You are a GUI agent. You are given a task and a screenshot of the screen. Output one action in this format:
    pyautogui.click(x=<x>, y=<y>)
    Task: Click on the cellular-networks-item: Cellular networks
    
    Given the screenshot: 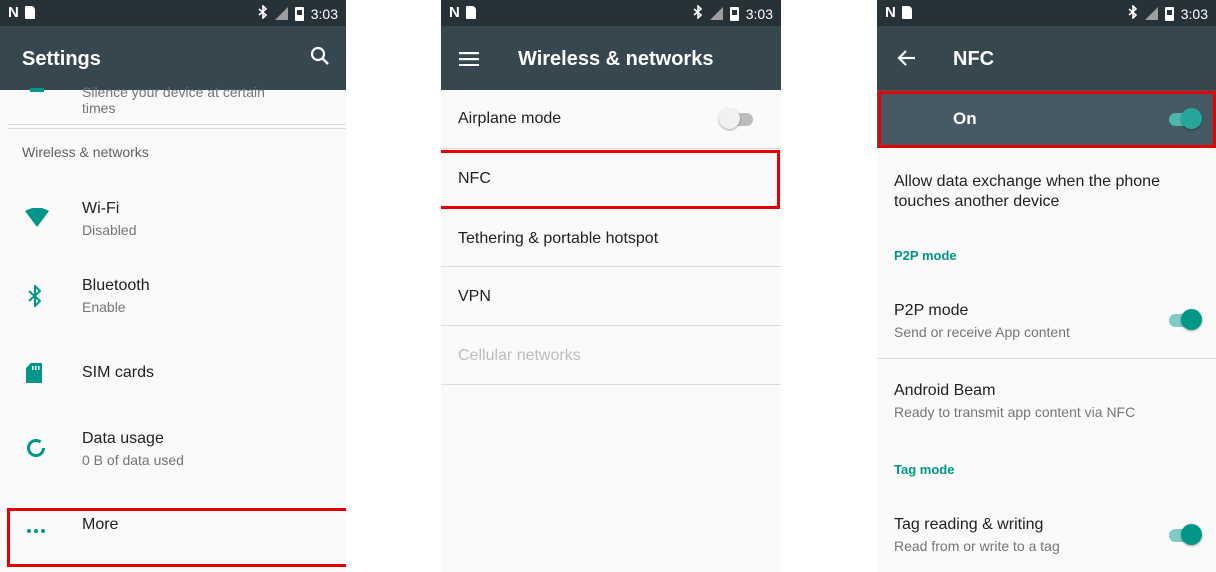 What is the action you would take?
    pyautogui.click(x=611, y=355)
    